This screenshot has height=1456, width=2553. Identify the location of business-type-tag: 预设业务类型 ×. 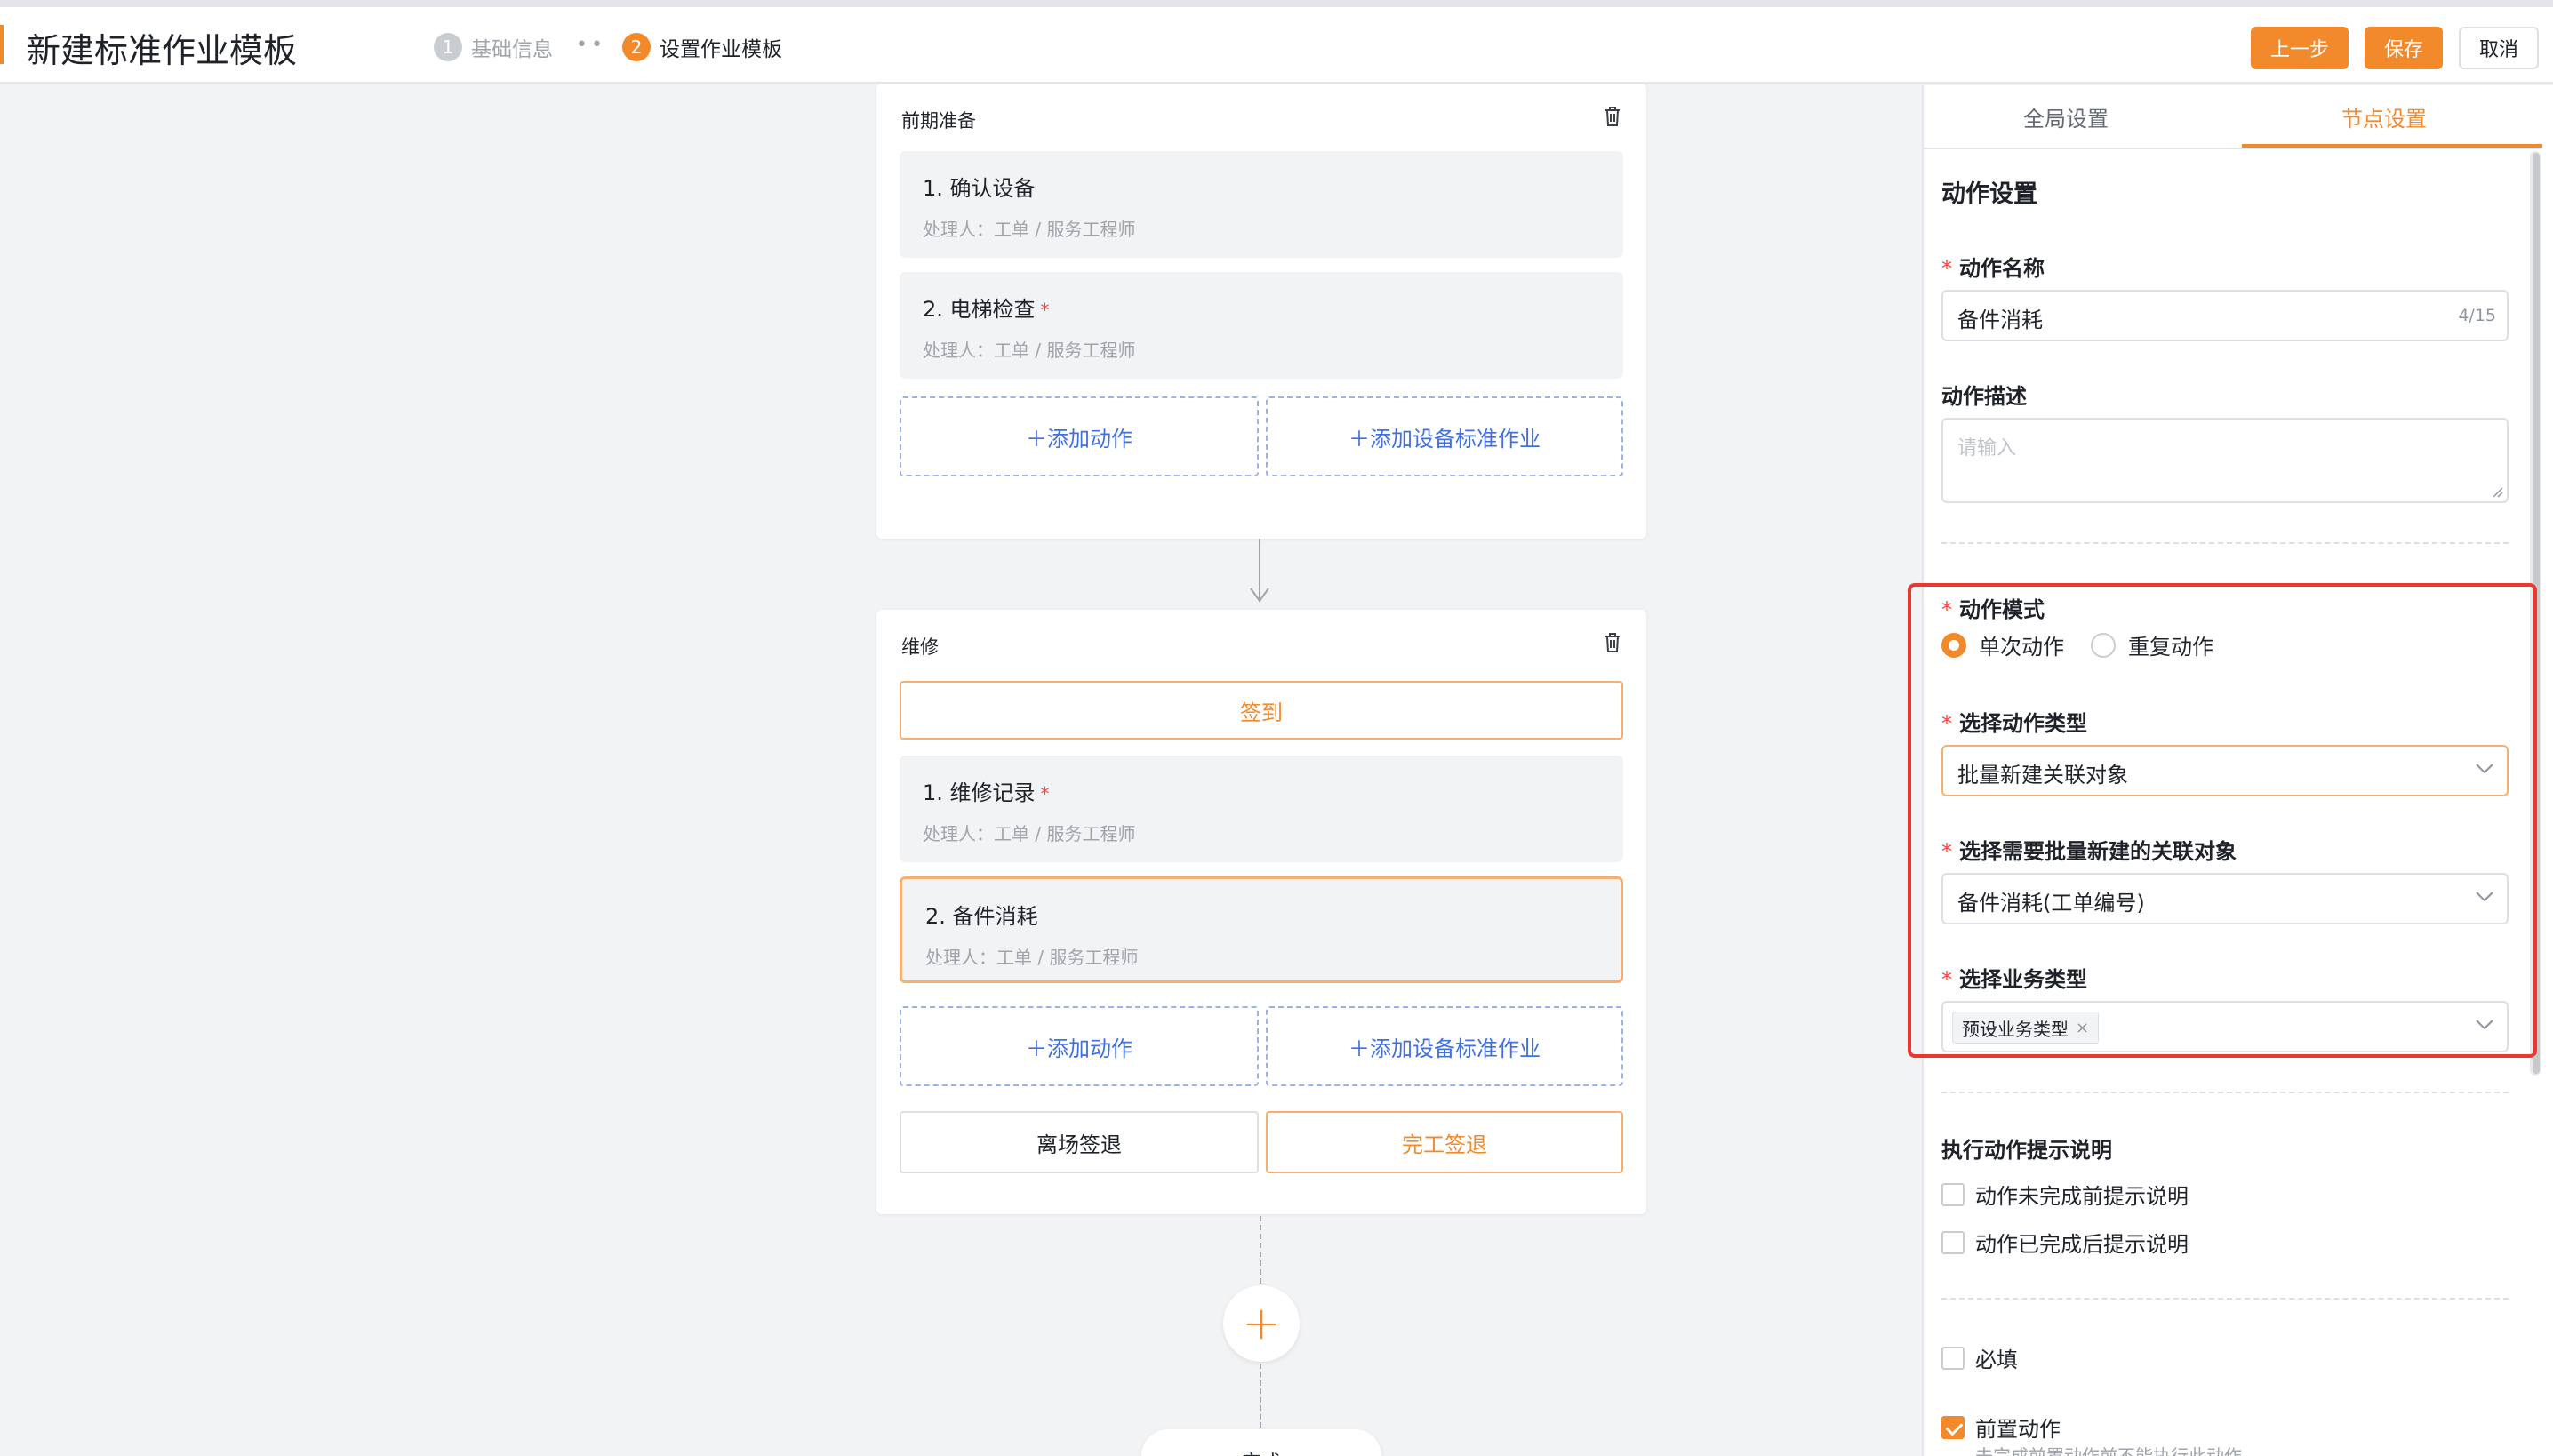
(2026, 1028).